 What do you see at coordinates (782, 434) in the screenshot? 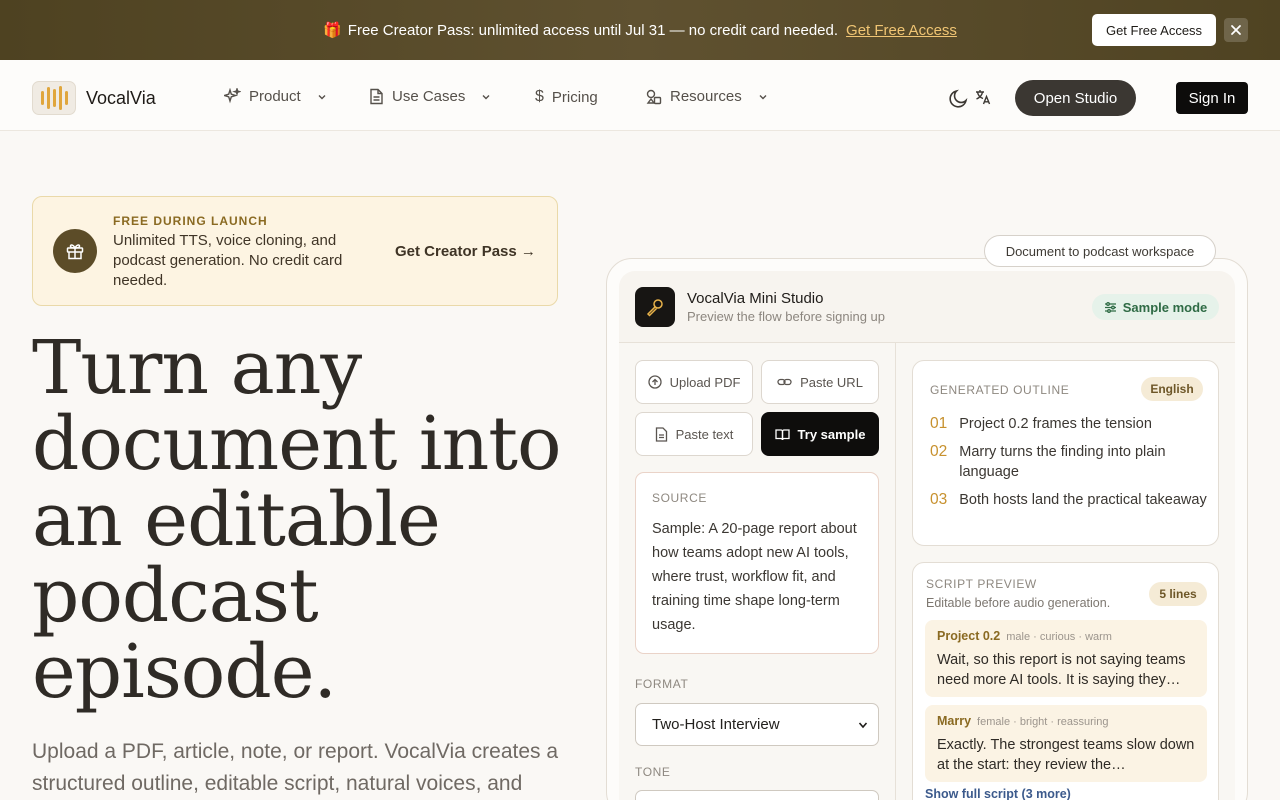
I see `book-icon` at bounding box center [782, 434].